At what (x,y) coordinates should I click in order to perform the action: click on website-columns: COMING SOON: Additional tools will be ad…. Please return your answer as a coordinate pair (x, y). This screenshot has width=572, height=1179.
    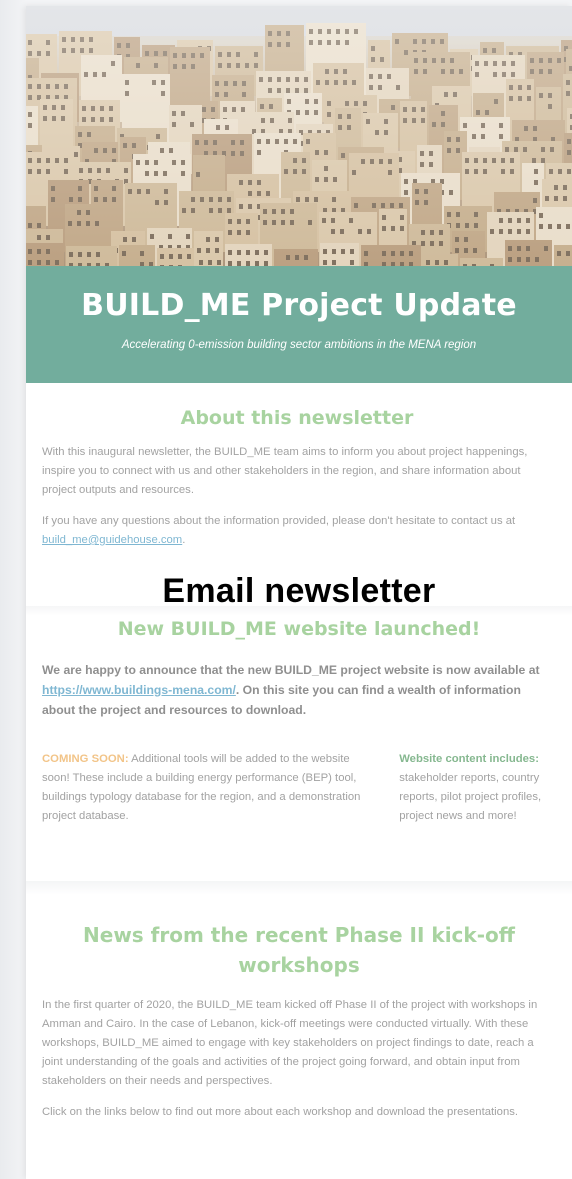
    Looking at the image, I should click on (299, 788).